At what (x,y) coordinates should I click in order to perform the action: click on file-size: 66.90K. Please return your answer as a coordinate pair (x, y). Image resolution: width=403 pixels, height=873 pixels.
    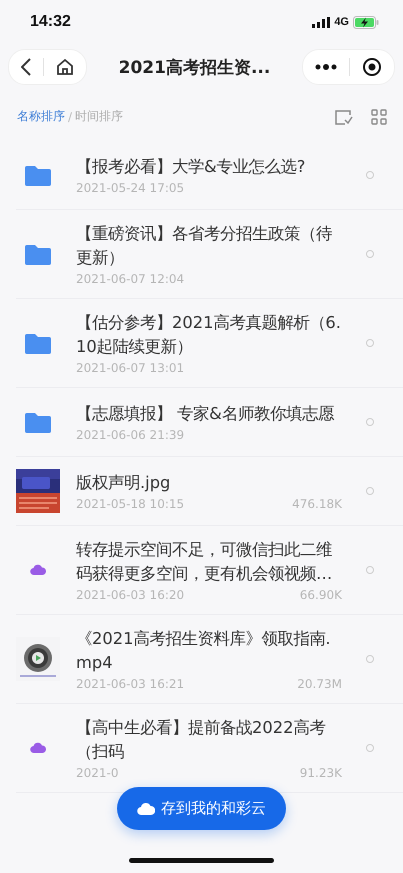
    Looking at the image, I should click on (321, 595).